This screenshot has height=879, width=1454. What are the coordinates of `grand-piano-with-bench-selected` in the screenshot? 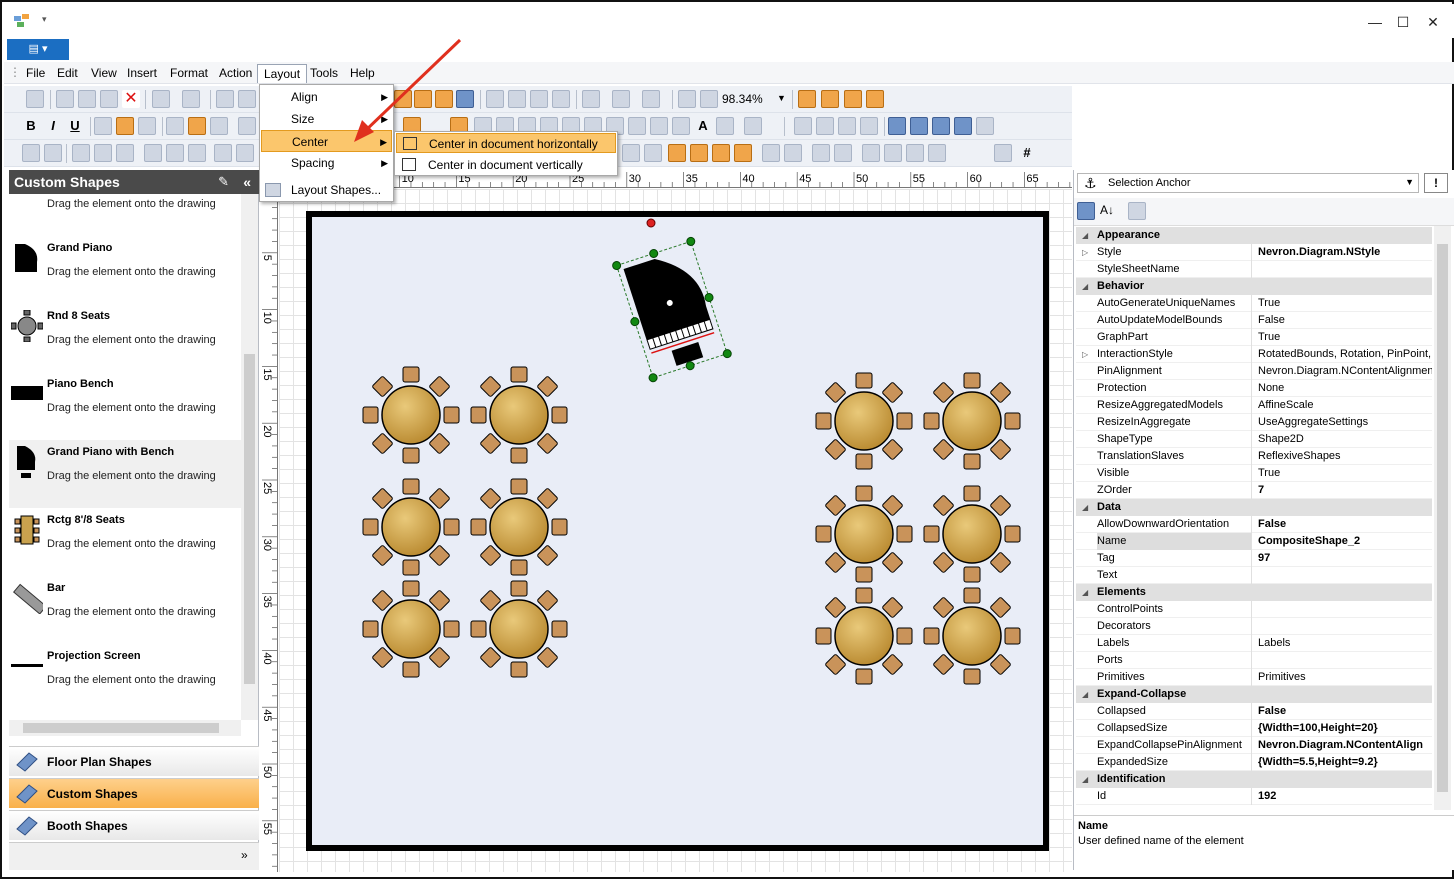 It's located at (672, 309).